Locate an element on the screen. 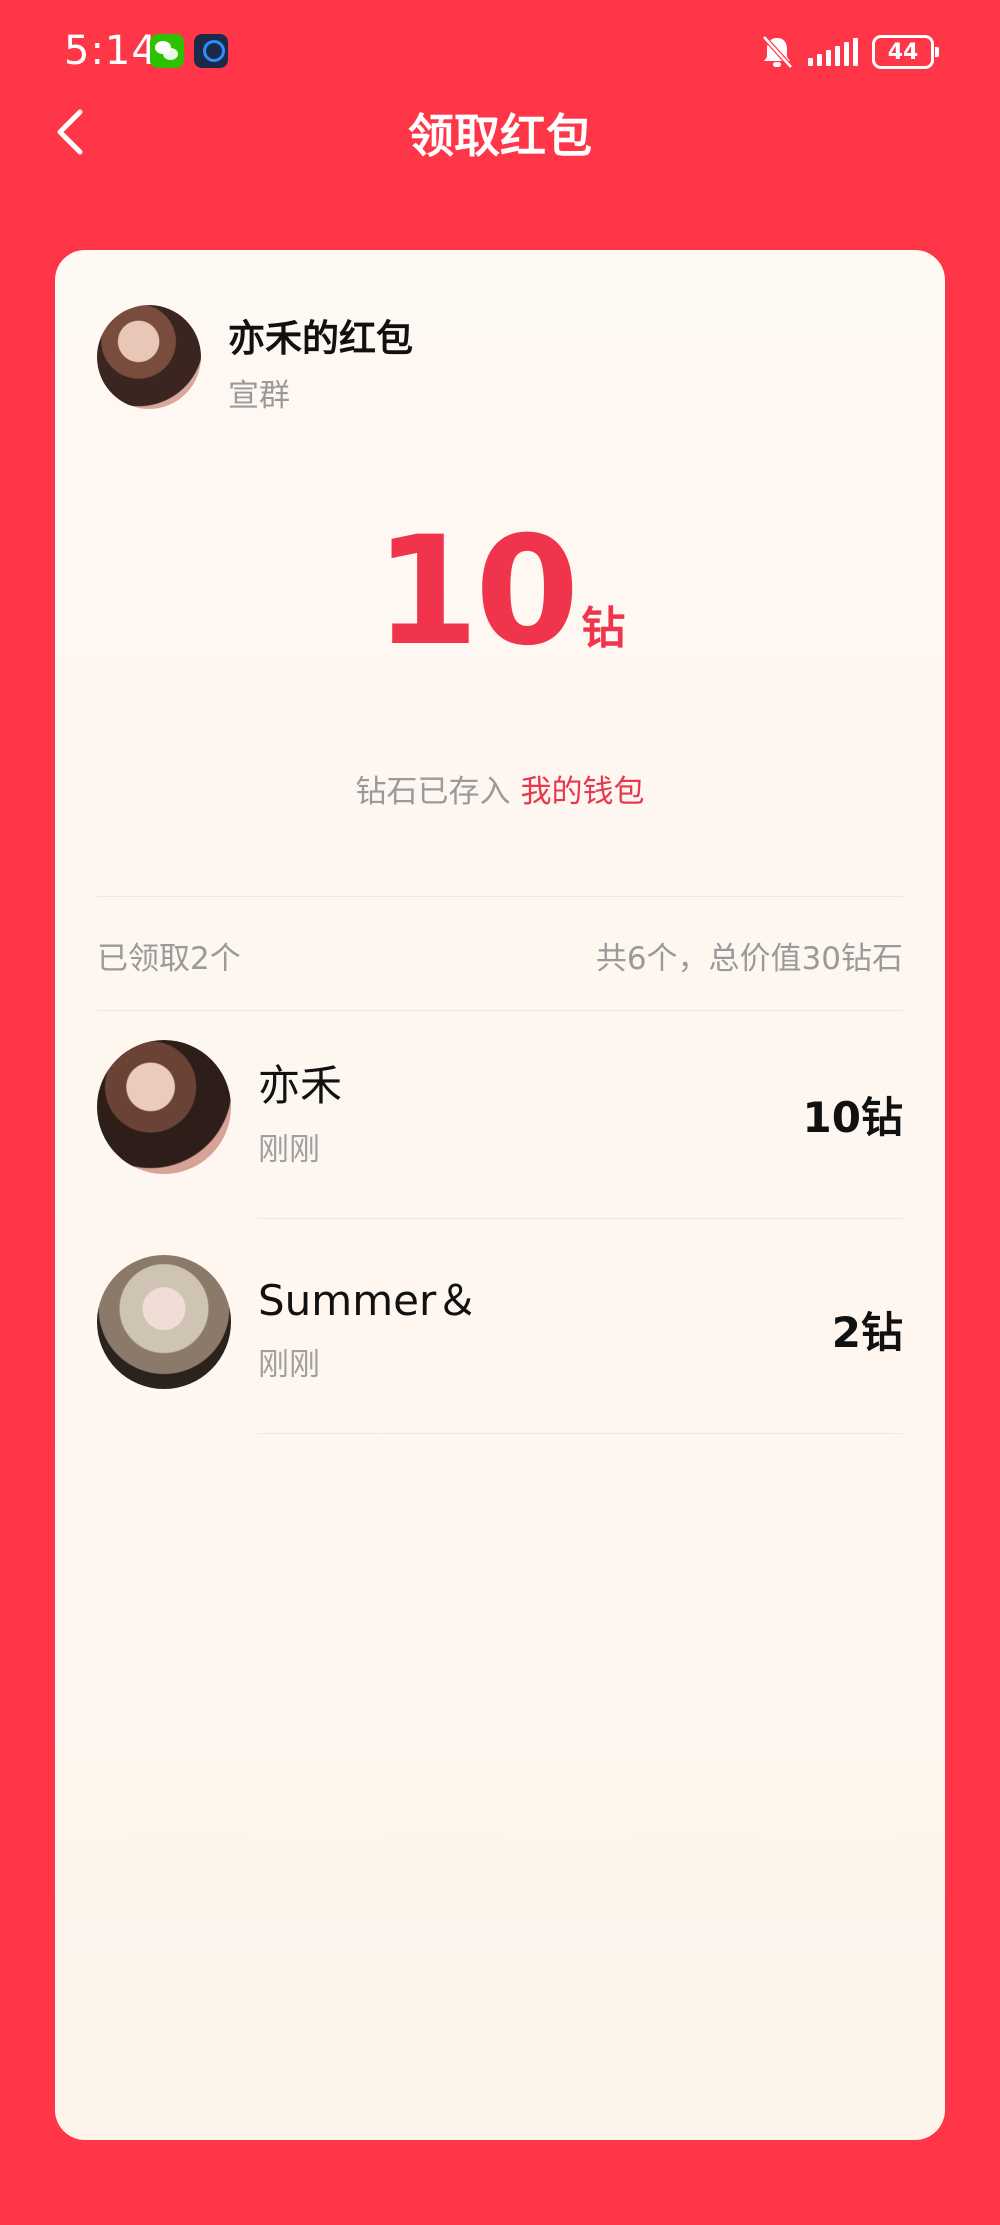 Image resolution: width=1000 pixels, height=2225 pixels. wechat-icon is located at coordinates (167, 51).